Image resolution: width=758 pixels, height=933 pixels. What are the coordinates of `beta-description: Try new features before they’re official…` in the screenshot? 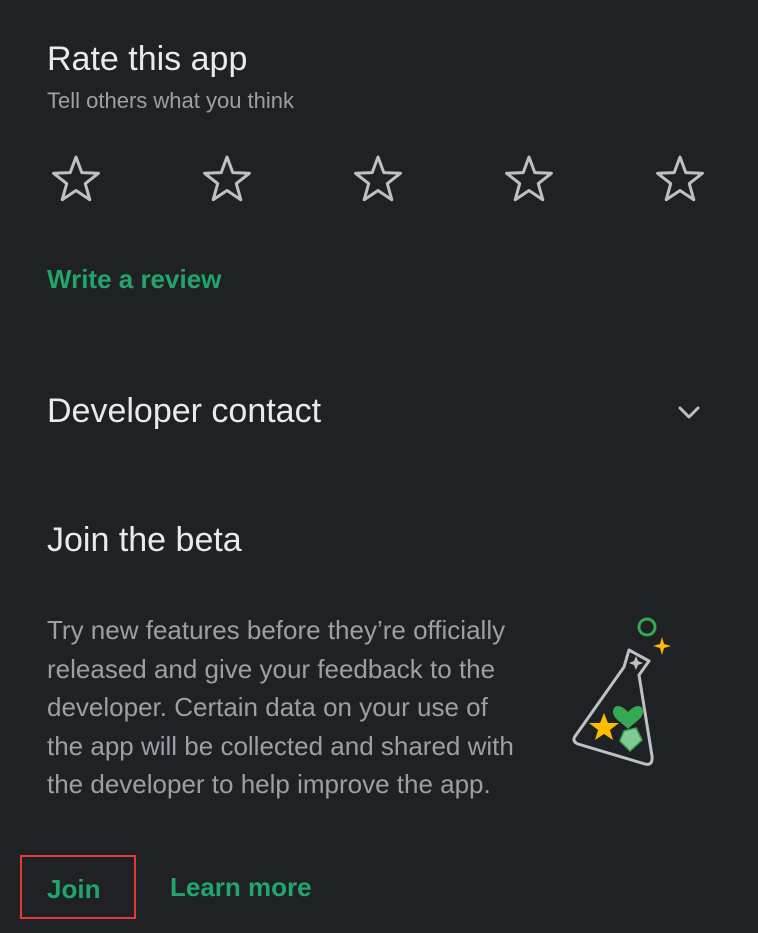 It's located at (280, 707).